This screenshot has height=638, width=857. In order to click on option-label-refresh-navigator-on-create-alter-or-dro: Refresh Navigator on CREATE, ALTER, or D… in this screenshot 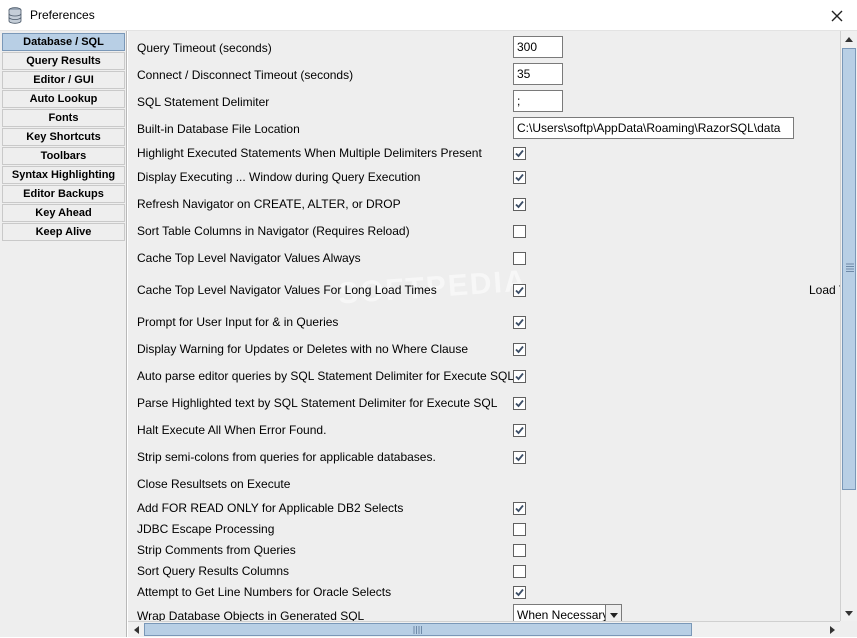, I will do `click(269, 204)`.